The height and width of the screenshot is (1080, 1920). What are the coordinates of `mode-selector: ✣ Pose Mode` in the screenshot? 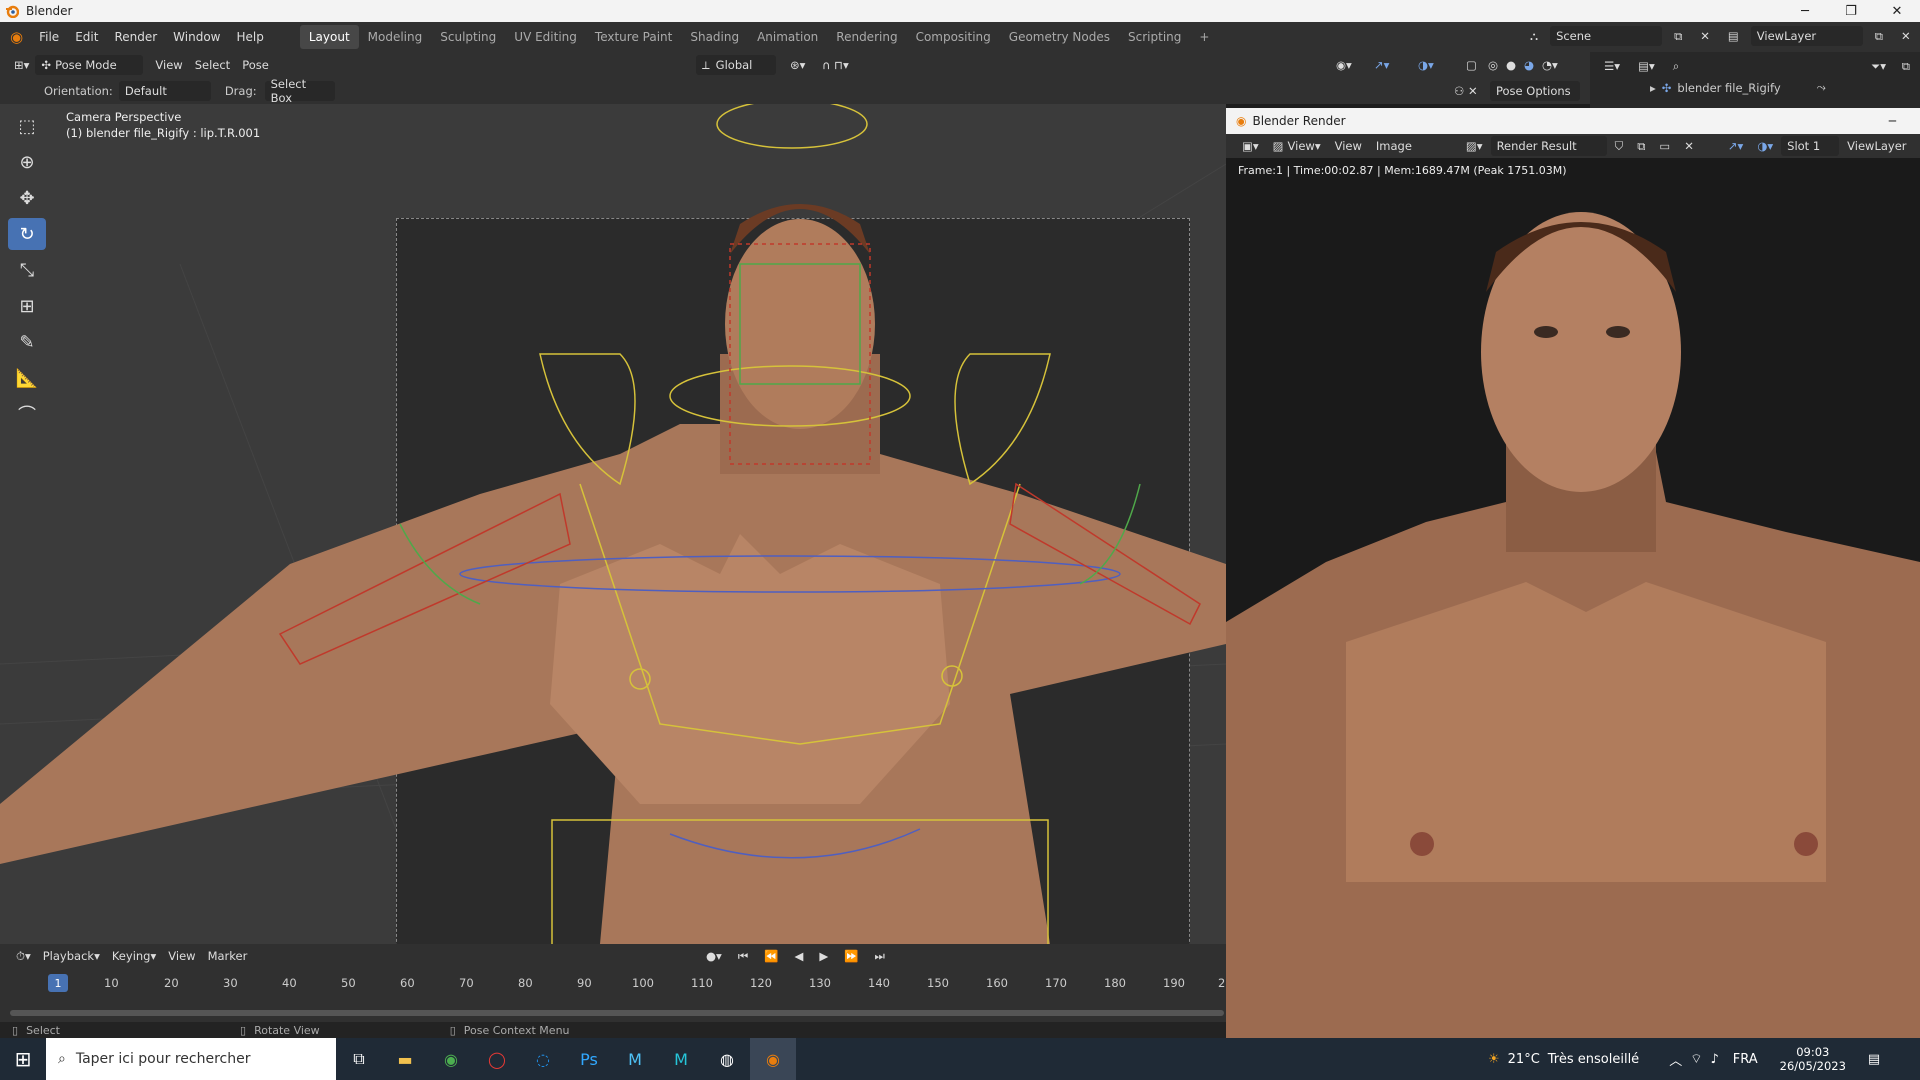 It's located at (89, 65).